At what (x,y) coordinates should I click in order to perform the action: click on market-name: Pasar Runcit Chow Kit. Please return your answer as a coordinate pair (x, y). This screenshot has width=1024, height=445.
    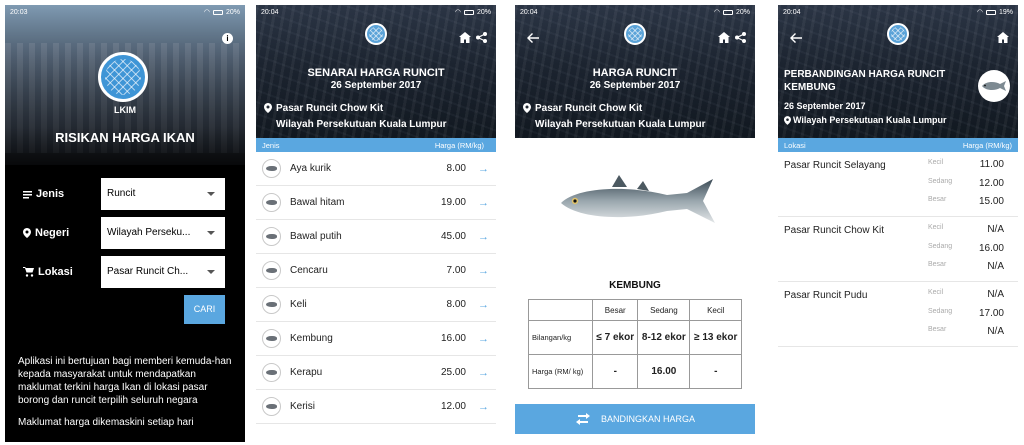
    Looking at the image, I should click on (834, 230).